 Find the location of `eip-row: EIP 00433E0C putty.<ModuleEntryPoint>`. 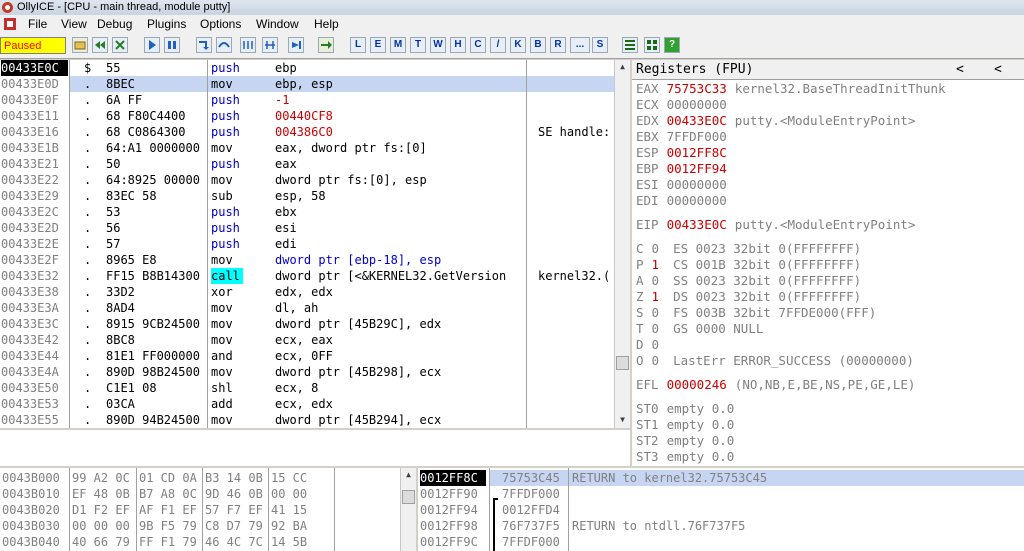

eip-row: EIP 00433E0C putty.<ModuleEntryPoint> is located at coordinates (775, 225).